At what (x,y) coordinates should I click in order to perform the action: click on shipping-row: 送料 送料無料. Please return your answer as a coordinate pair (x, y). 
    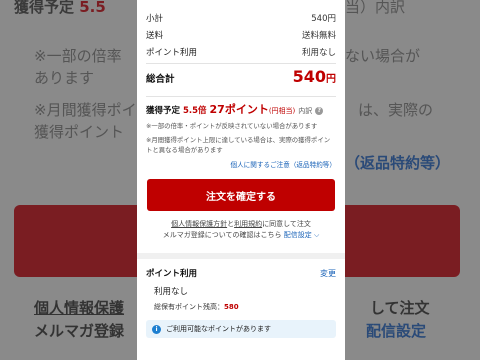
    Looking at the image, I should click on (241, 34).